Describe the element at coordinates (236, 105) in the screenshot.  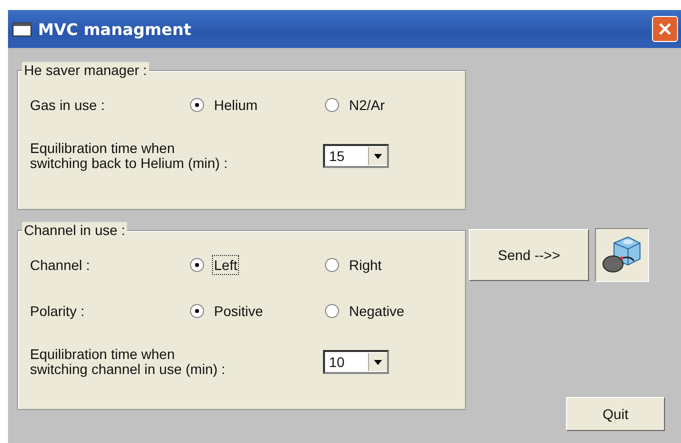
I see `option-label: Helium` at that location.